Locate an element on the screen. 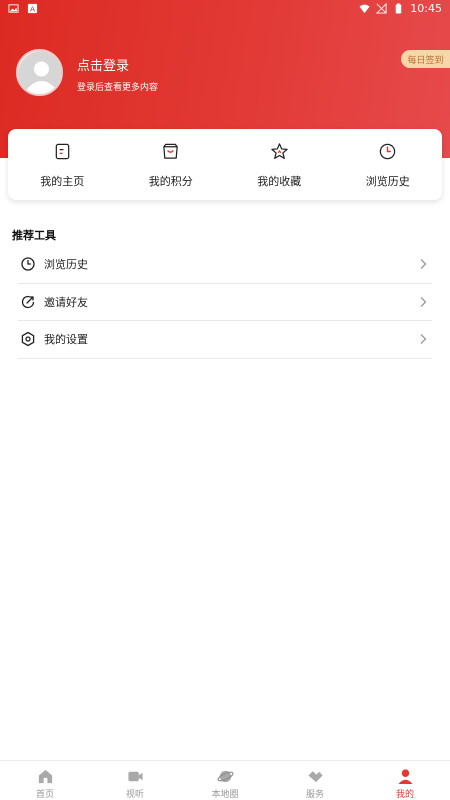  default-avatar-icon is located at coordinates (39, 72).